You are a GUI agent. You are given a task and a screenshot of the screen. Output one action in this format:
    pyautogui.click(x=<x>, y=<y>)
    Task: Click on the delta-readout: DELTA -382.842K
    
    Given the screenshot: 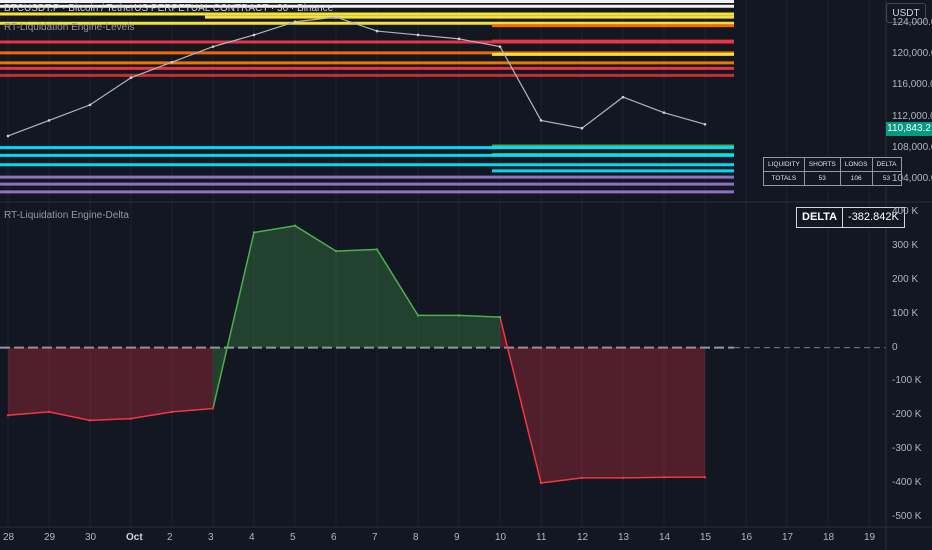 What is the action you would take?
    pyautogui.click(x=850, y=217)
    